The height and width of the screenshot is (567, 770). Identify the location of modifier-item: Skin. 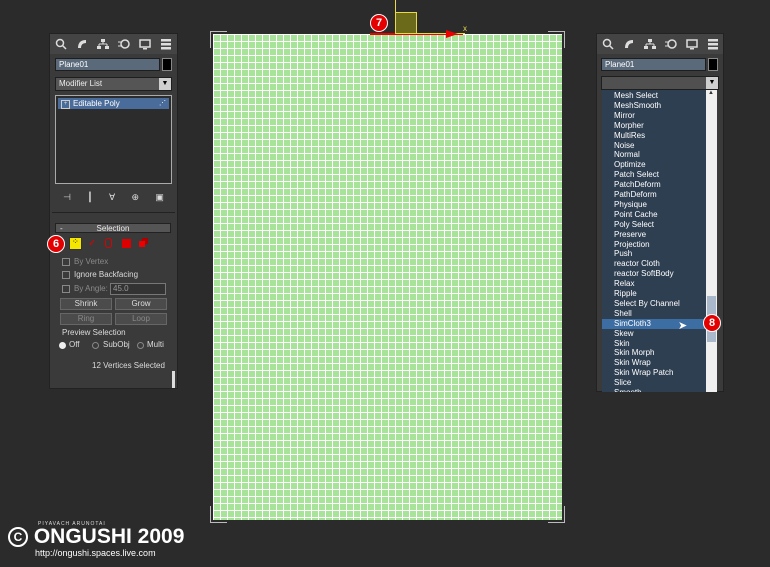
(654, 344).